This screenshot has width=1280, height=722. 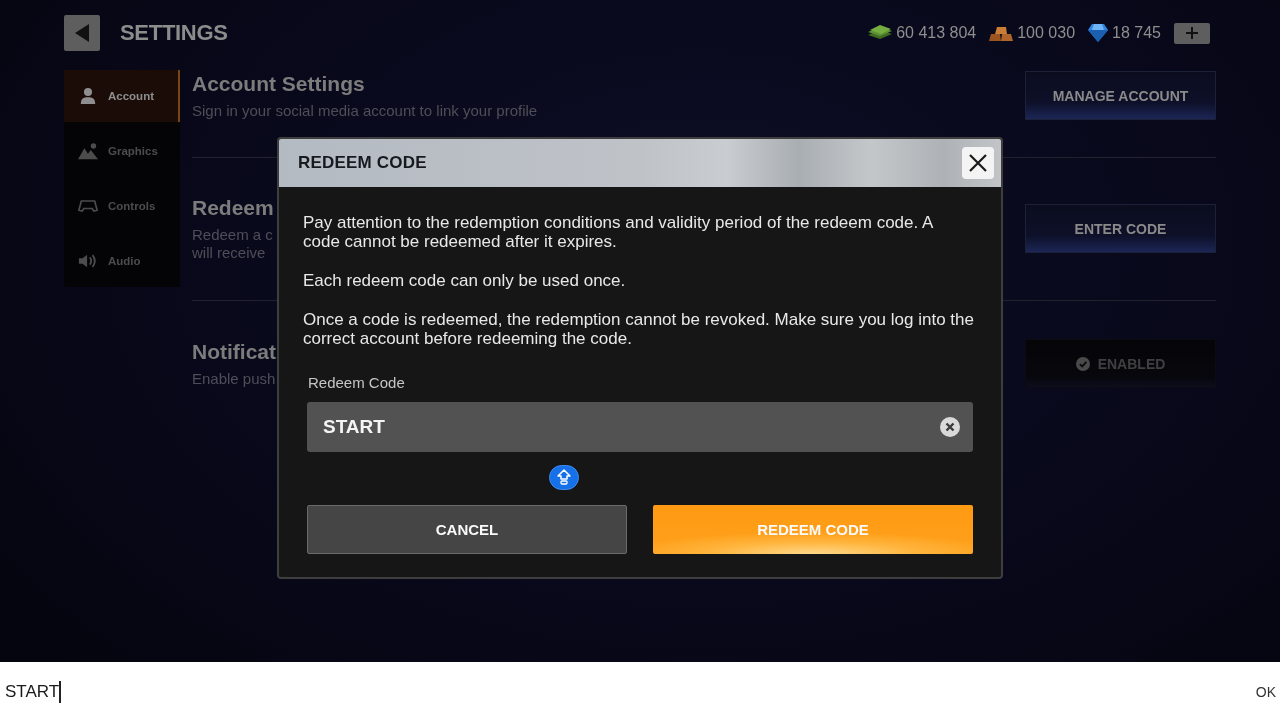 I want to click on sidebar-item: Account, so click(x=122, y=96).